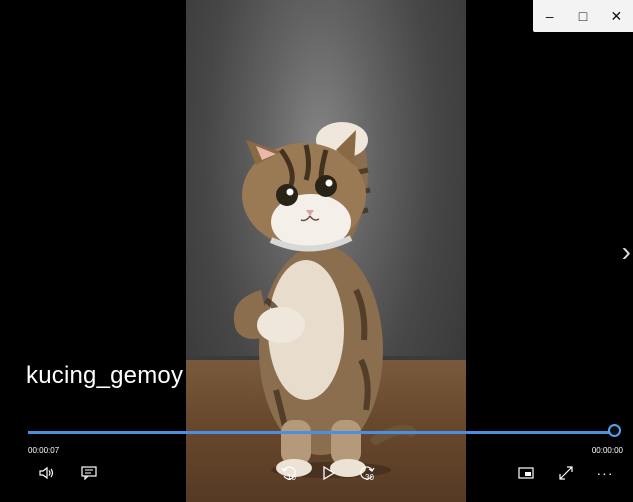 This screenshot has height=502, width=633. What do you see at coordinates (614, 430) in the screenshot?
I see `seek-thumb` at bounding box center [614, 430].